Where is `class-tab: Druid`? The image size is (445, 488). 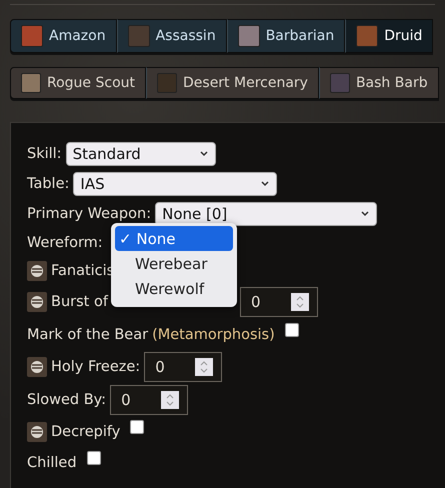
class-tab: Druid is located at coordinates (389, 36).